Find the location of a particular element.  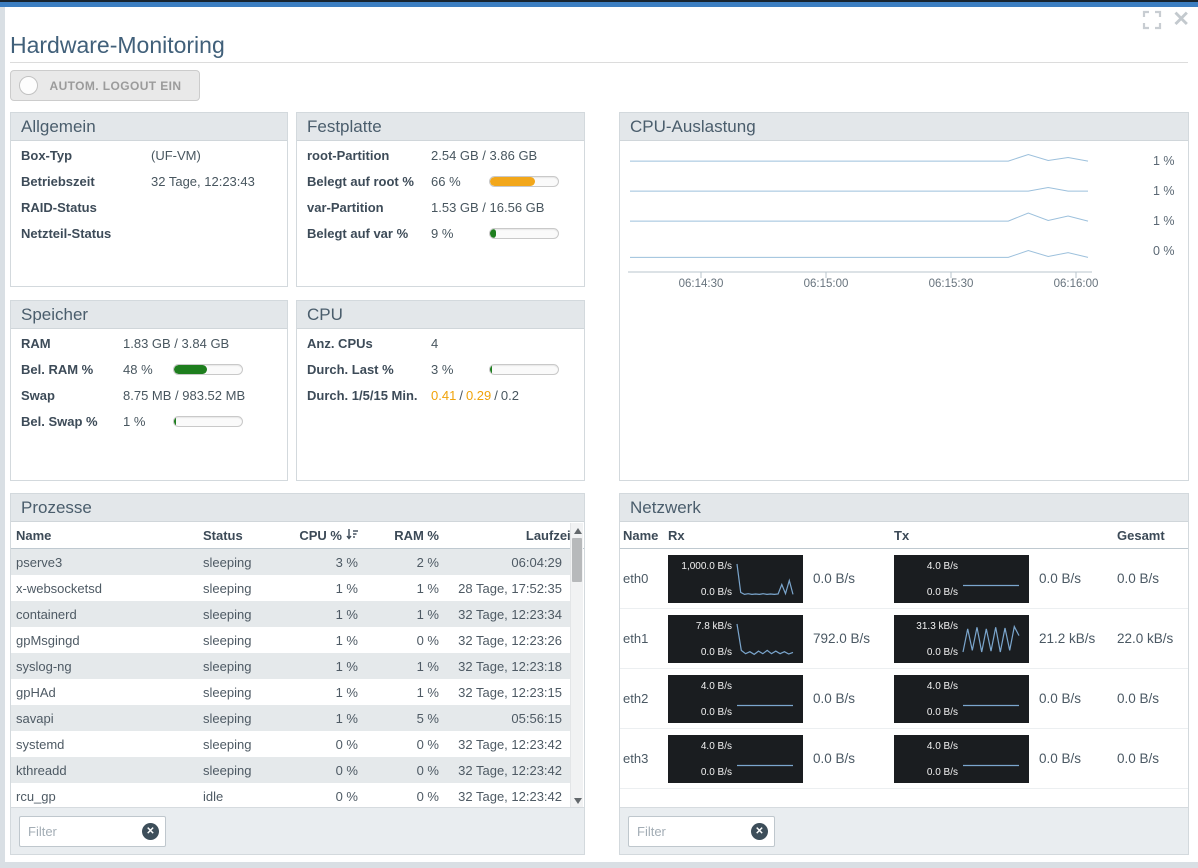

cell-name: x-websocketsd is located at coordinates (59, 588).